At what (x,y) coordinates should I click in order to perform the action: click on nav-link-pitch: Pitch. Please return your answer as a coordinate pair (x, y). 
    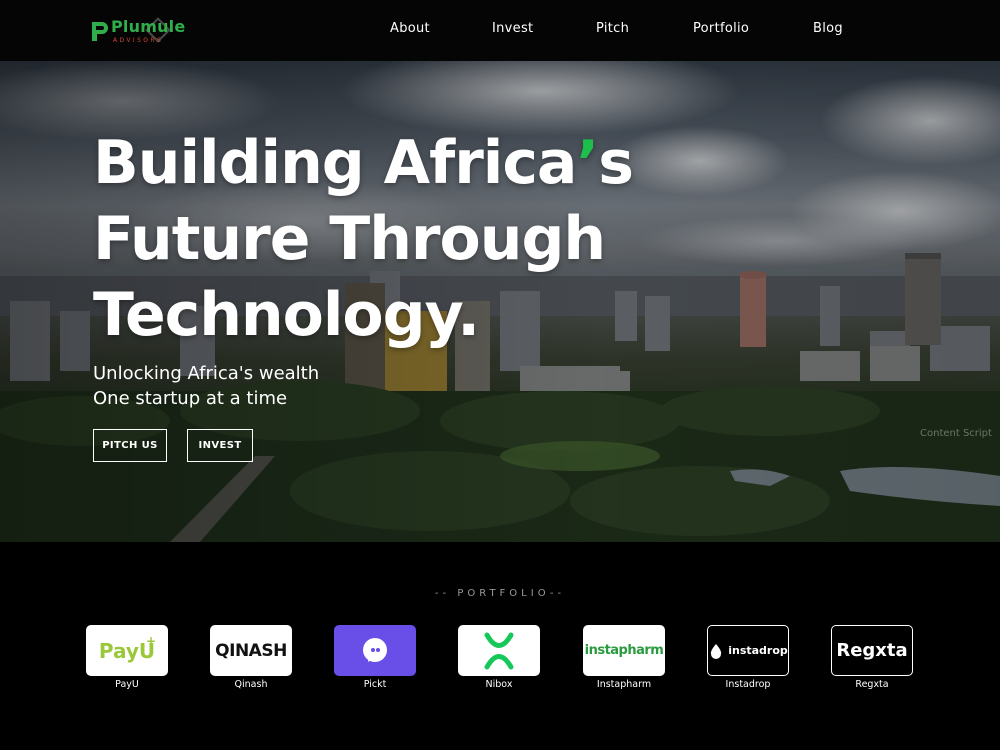
    Looking at the image, I should click on (612, 28).